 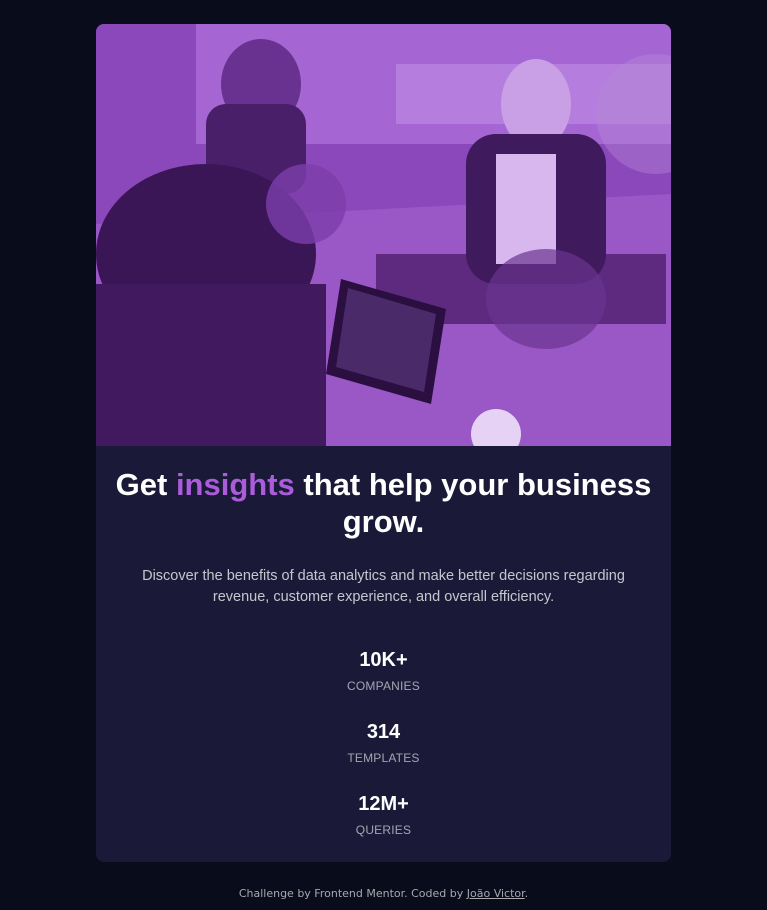 What do you see at coordinates (496, 893) in the screenshot?
I see `author-link: João Victor` at bounding box center [496, 893].